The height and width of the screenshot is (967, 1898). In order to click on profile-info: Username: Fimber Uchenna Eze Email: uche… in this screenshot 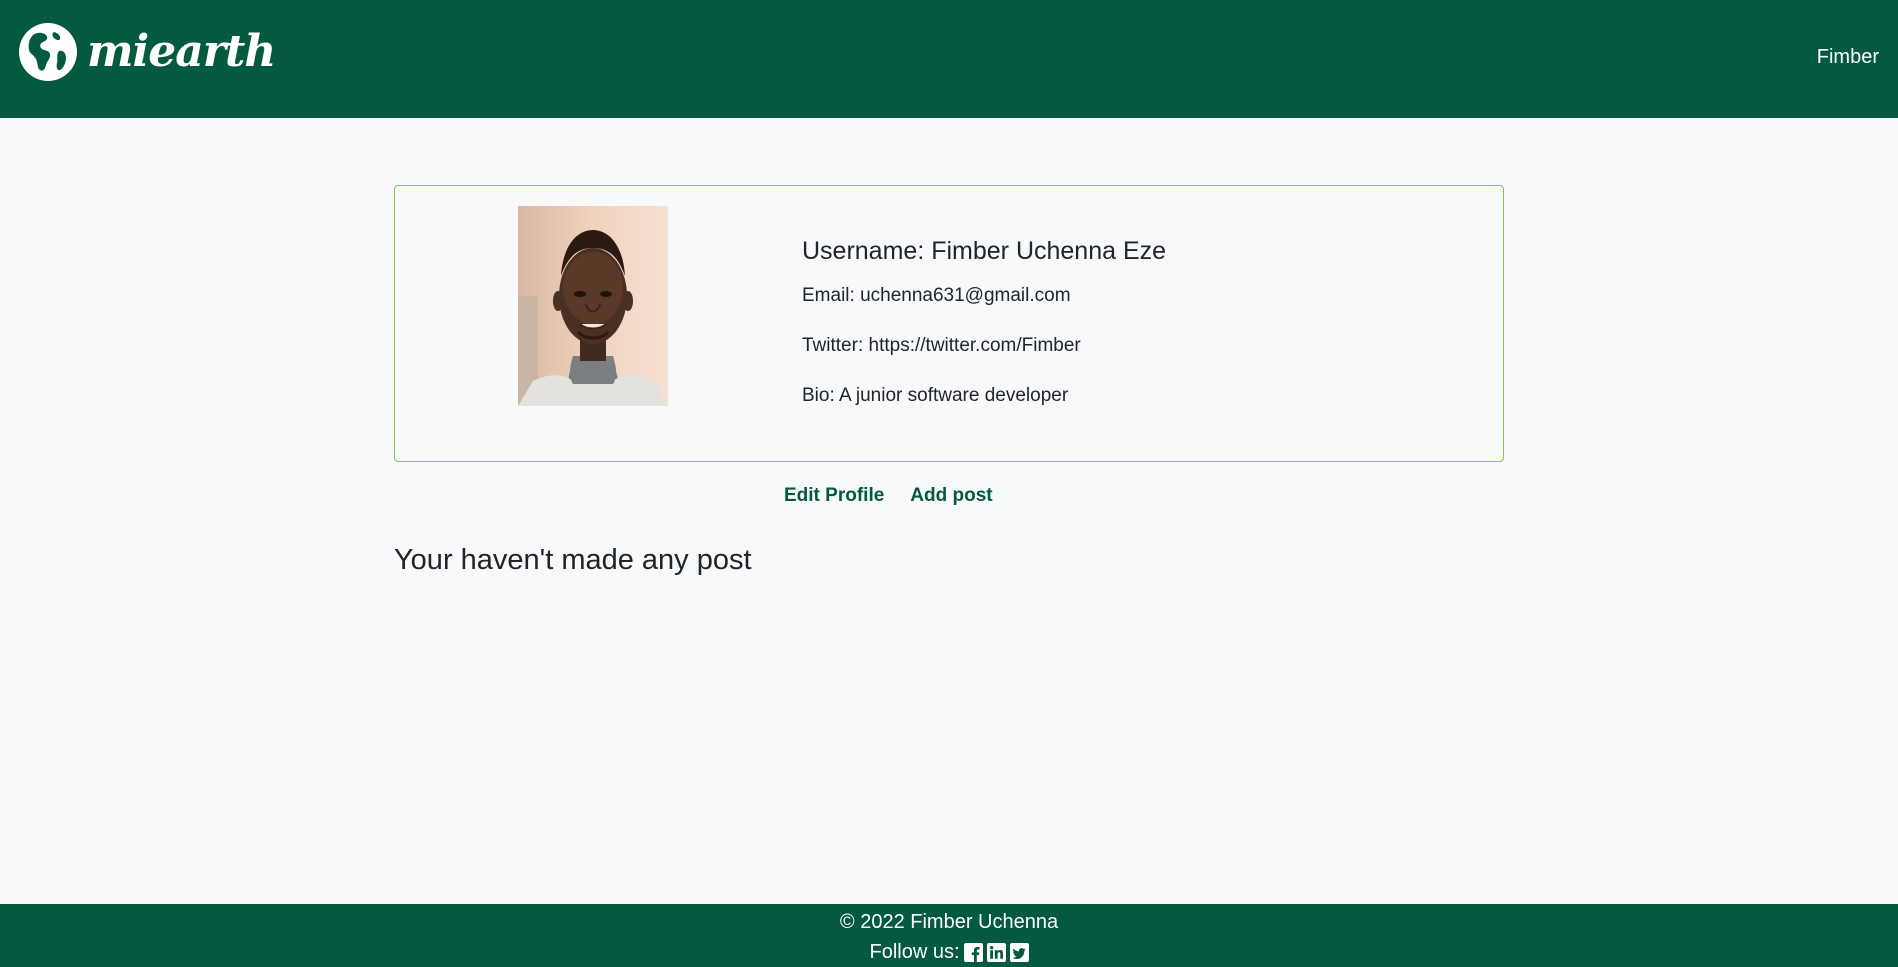, I will do `click(984, 334)`.